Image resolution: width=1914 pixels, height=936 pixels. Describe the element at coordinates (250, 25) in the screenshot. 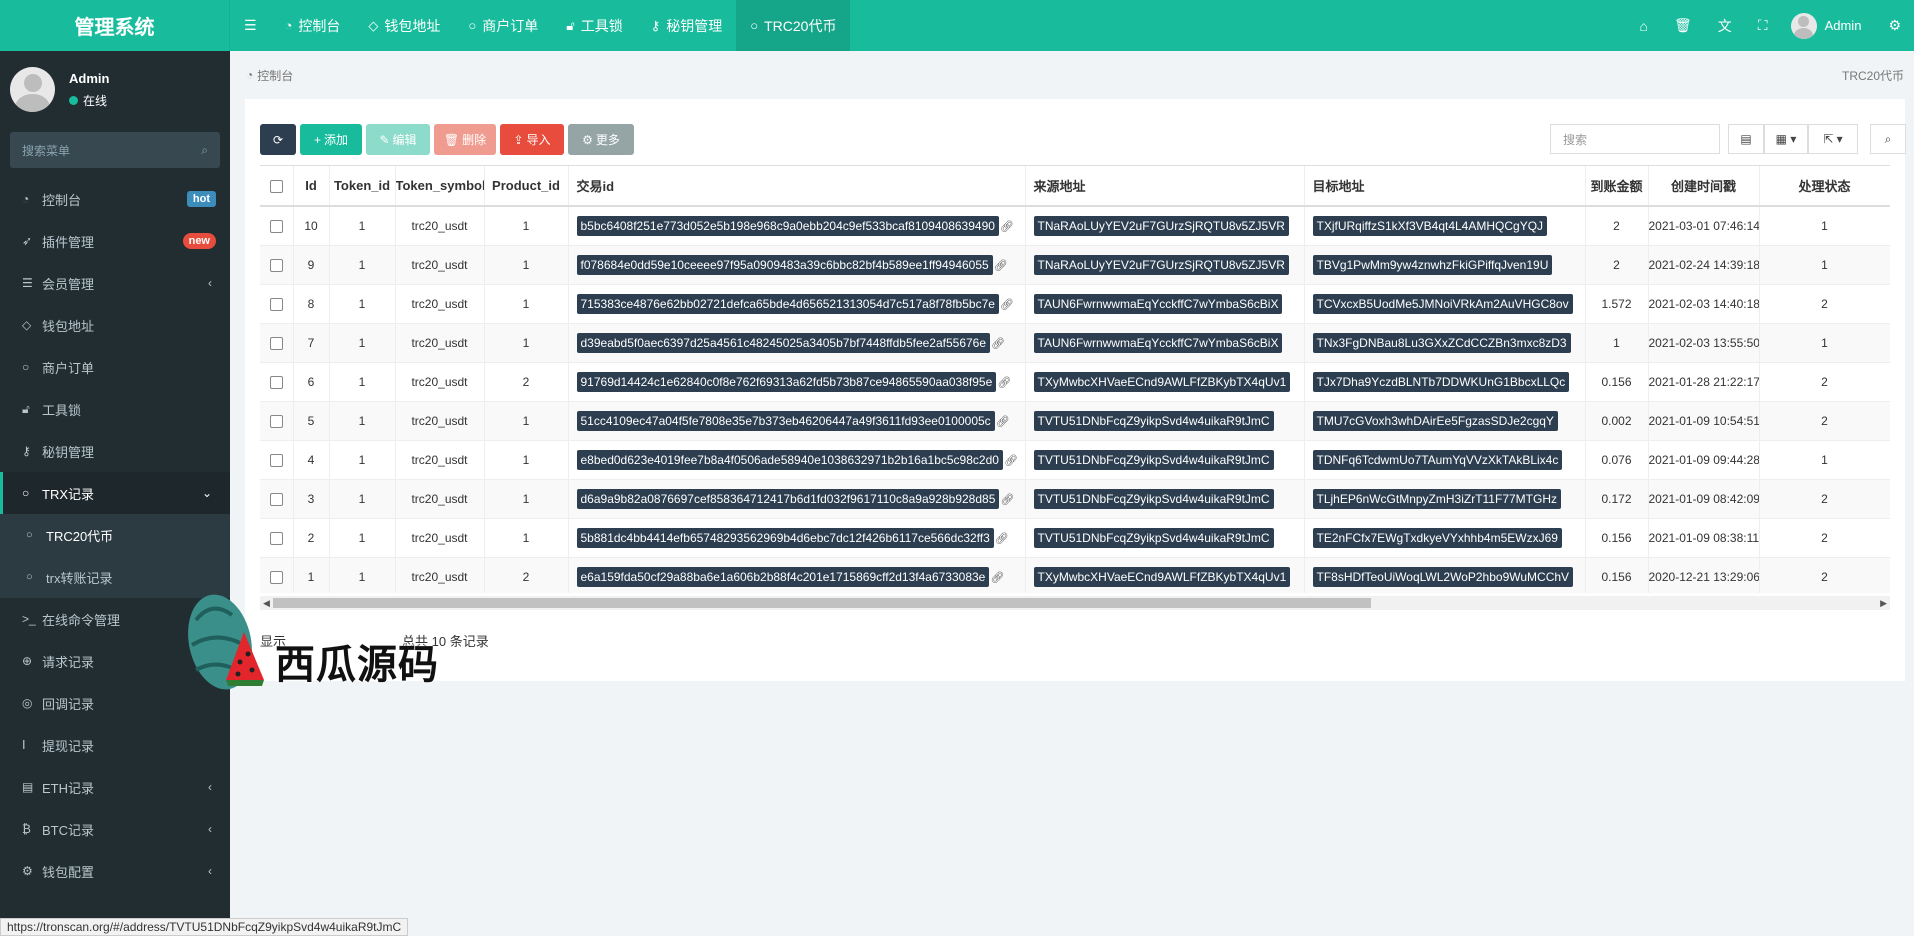

I see `menu-toggle-button: ☰` at that location.